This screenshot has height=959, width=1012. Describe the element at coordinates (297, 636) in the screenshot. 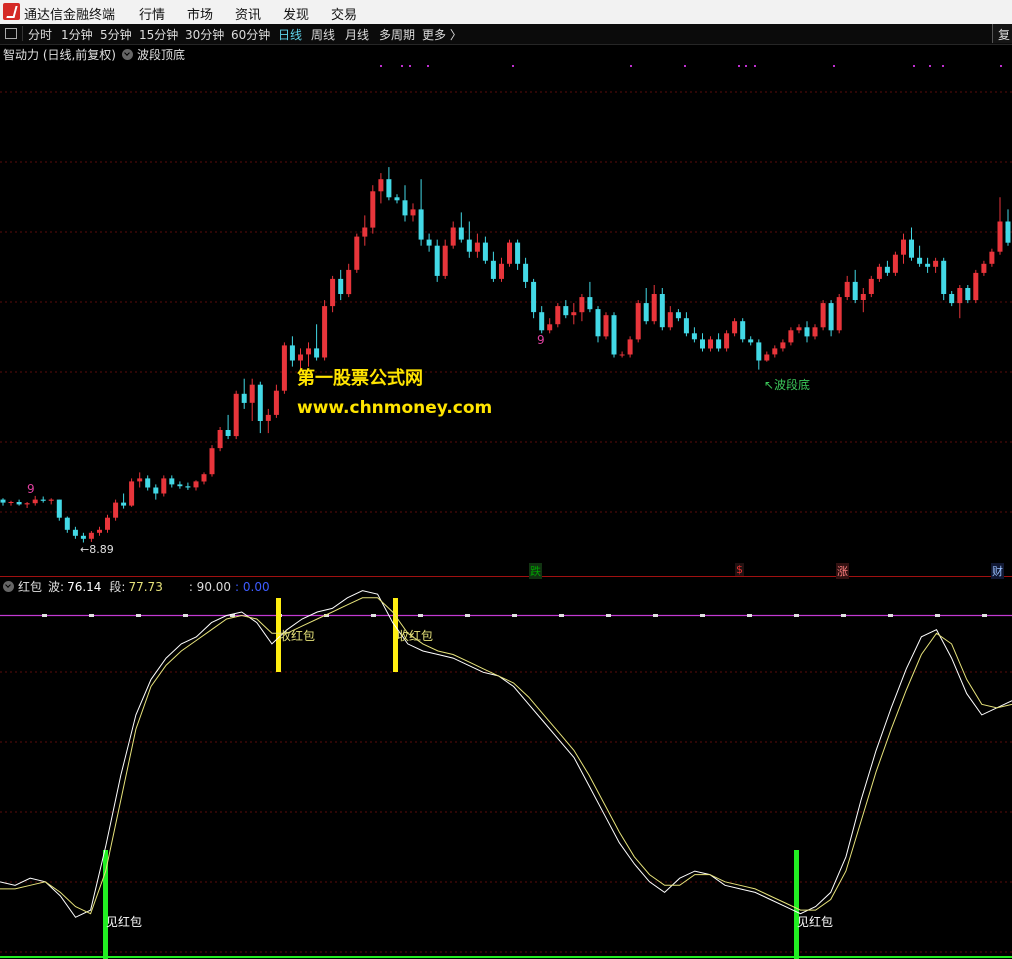

I see `sell-redpacket-label: 收红包` at that location.